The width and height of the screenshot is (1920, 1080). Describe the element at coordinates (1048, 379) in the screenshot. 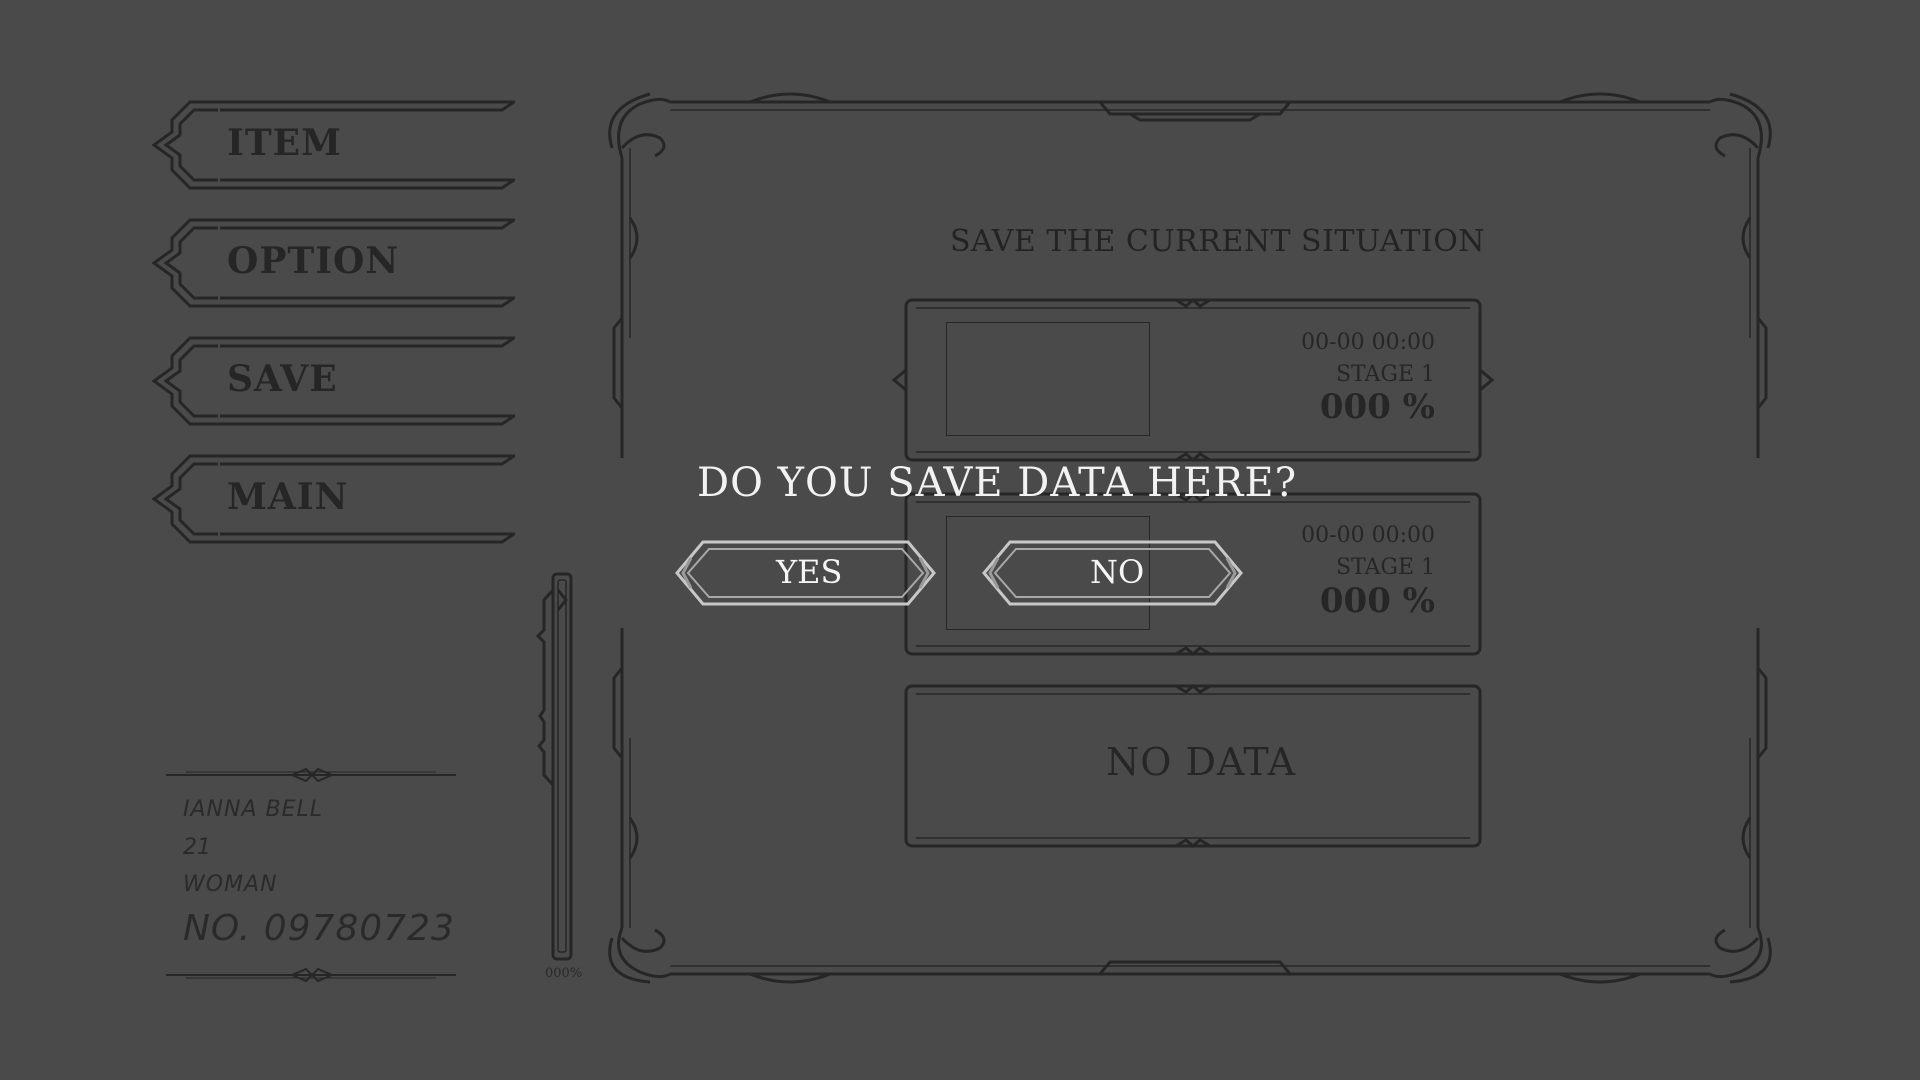

I see `slot-thumbnail` at that location.